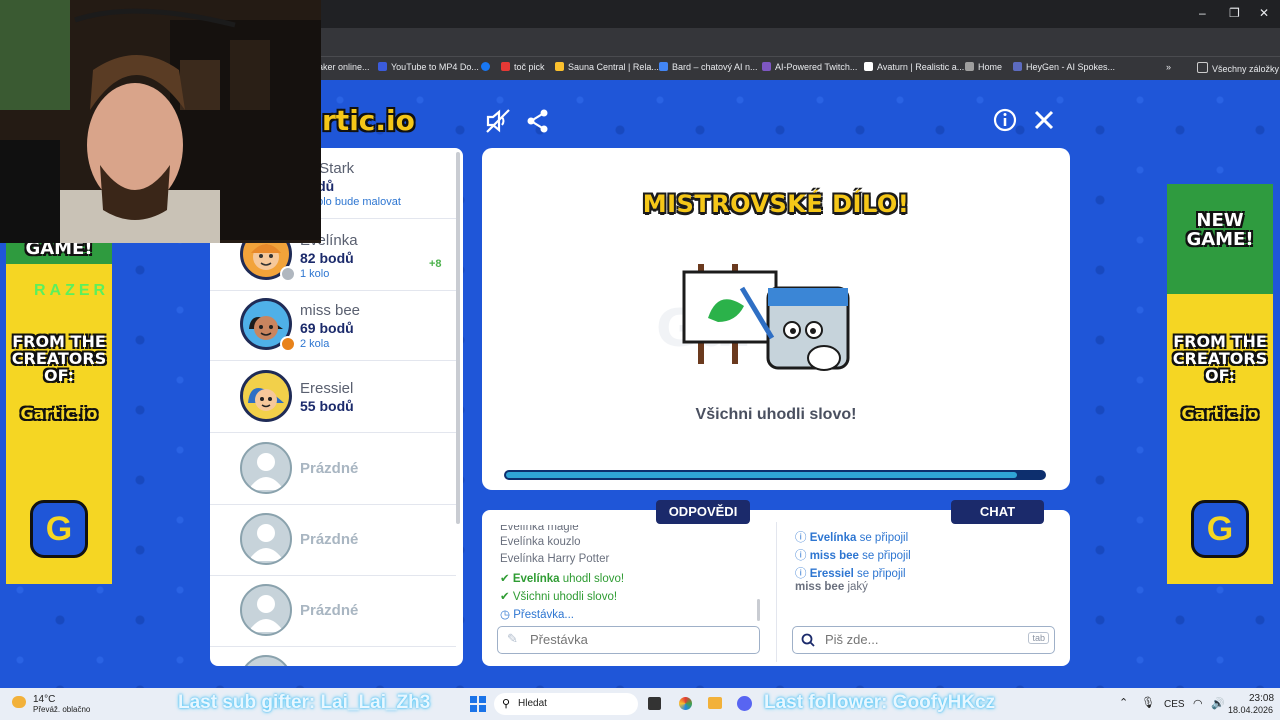  What do you see at coordinates (1044, 120) in the screenshot?
I see `close-icon` at bounding box center [1044, 120].